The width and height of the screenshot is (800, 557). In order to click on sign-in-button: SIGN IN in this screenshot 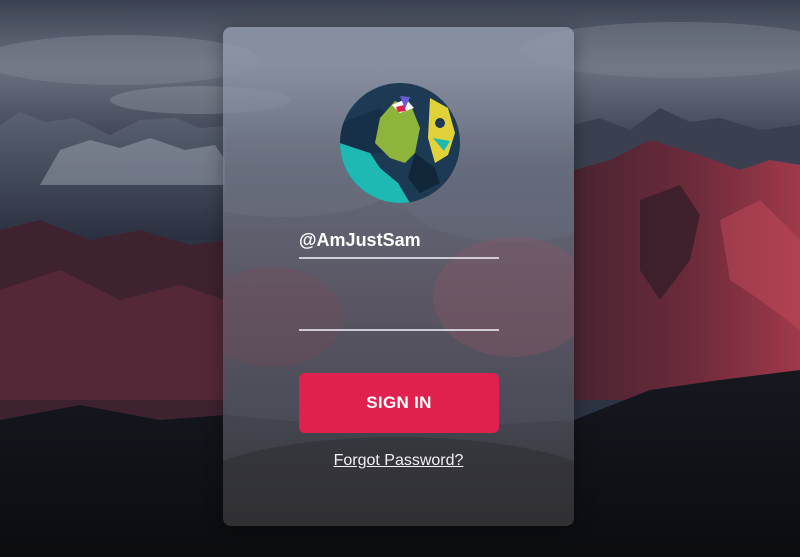, I will do `click(399, 403)`.